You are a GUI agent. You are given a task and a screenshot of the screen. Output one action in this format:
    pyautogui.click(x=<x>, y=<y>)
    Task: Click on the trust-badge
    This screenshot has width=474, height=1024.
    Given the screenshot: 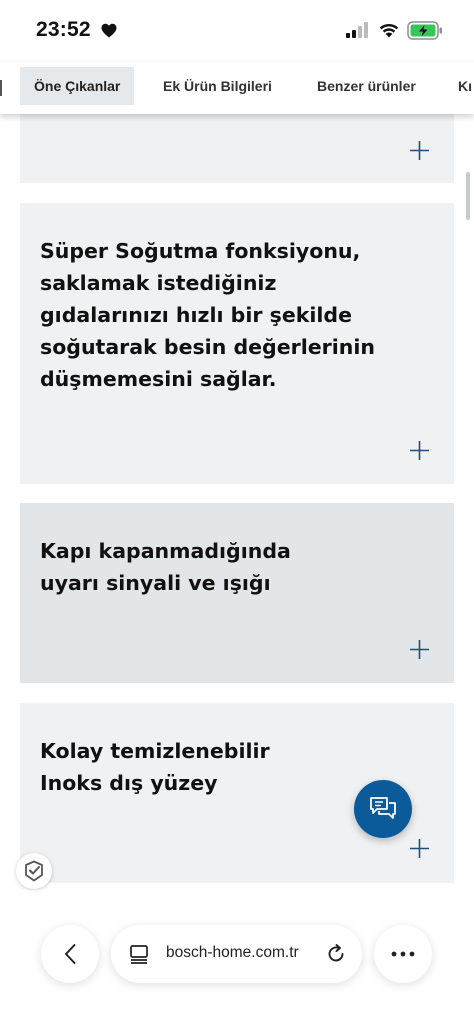 What is the action you would take?
    pyautogui.click(x=34, y=871)
    